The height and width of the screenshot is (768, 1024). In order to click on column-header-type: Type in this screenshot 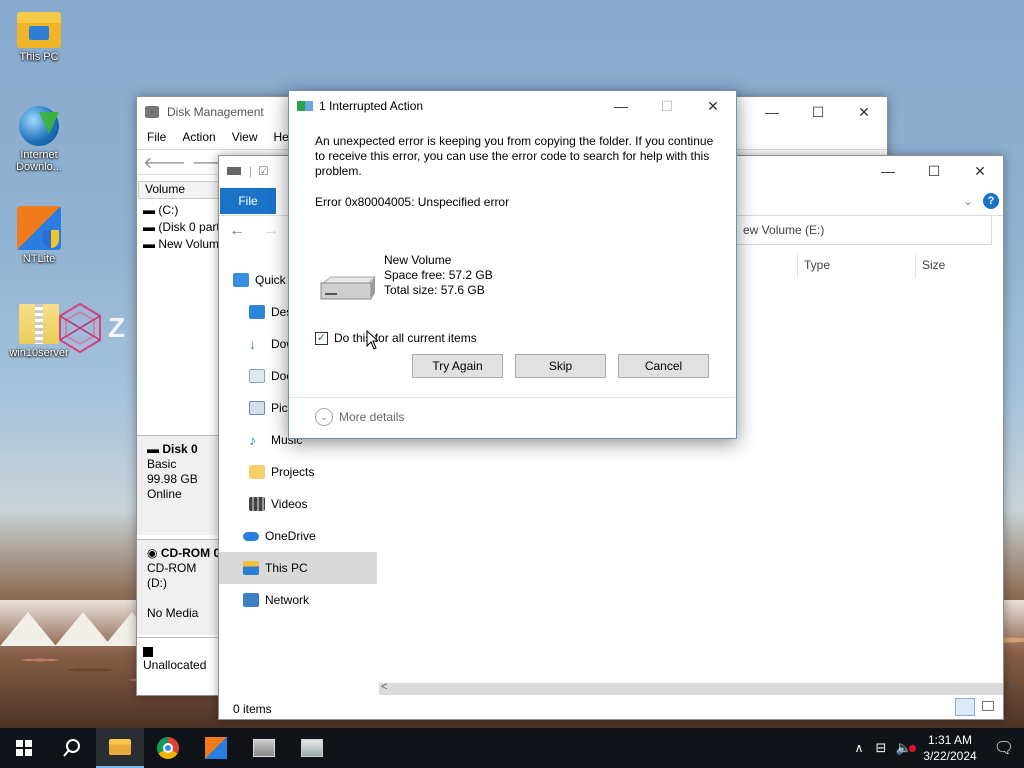, I will do `click(856, 266)`.